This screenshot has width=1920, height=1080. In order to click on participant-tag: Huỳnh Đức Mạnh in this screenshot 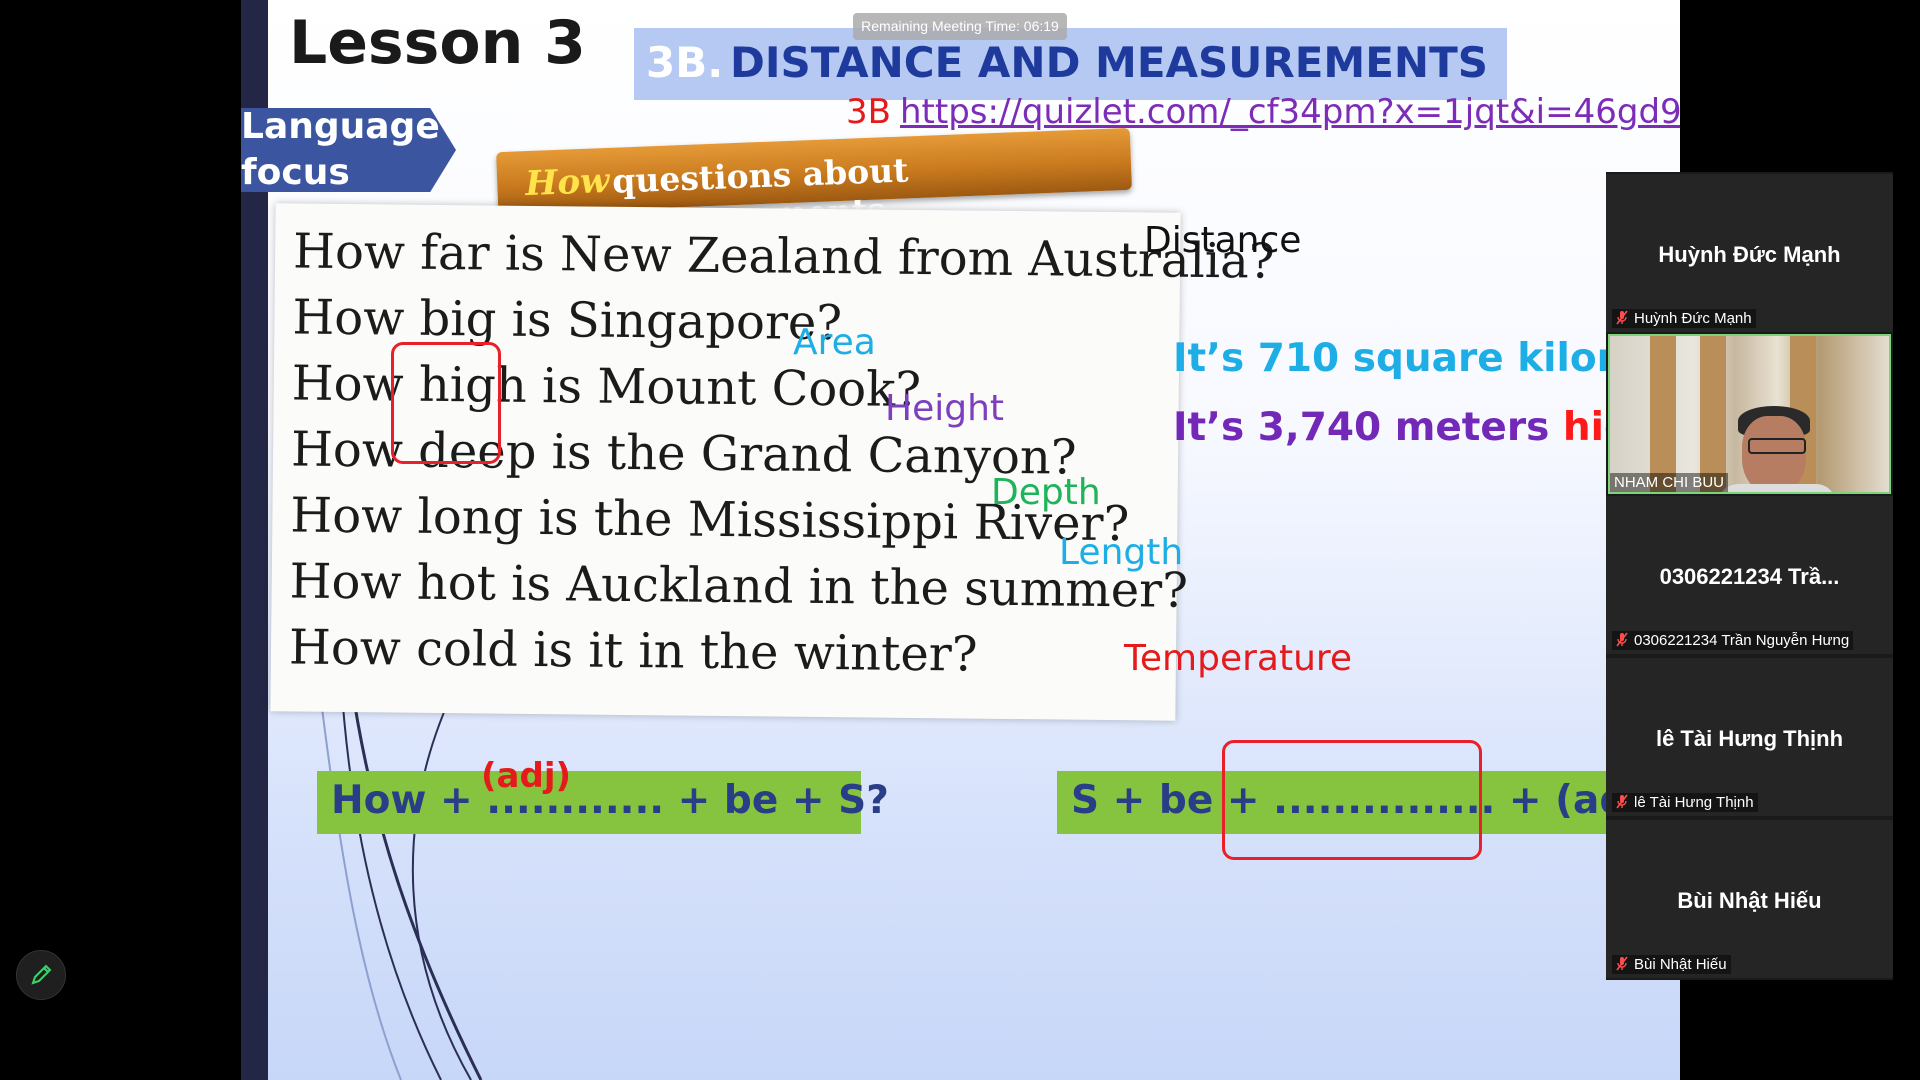, I will do `click(1684, 318)`.